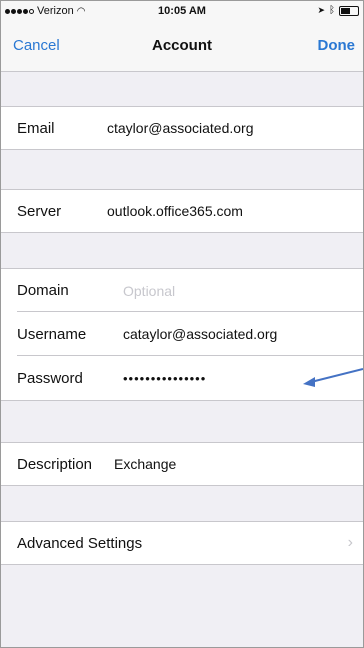 This screenshot has height=648, width=364. What do you see at coordinates (50, 378) in the screenshot?
I see `password-label: Password` at bounding box center [50, 378].